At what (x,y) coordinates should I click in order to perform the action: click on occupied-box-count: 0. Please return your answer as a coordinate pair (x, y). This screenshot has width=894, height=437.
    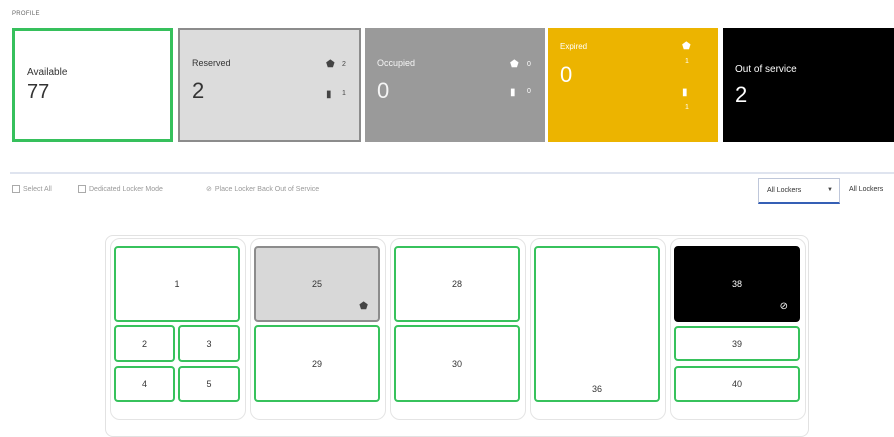
    Looking at the image, I should click on (529, 91).